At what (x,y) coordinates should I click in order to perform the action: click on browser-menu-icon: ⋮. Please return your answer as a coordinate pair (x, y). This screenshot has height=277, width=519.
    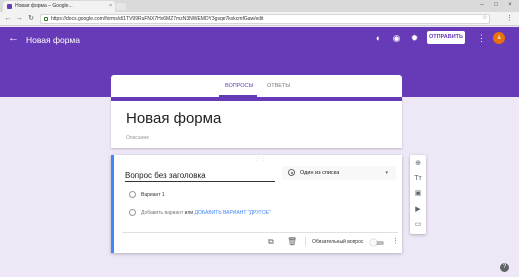
    Looking at the image, I should click on (509, 19).